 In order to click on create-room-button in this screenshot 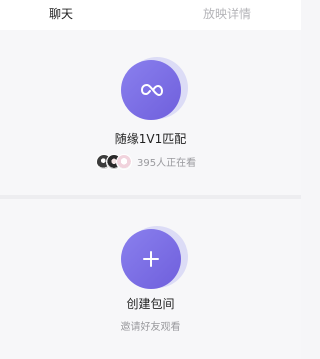, I will do `click(154, 259)`.